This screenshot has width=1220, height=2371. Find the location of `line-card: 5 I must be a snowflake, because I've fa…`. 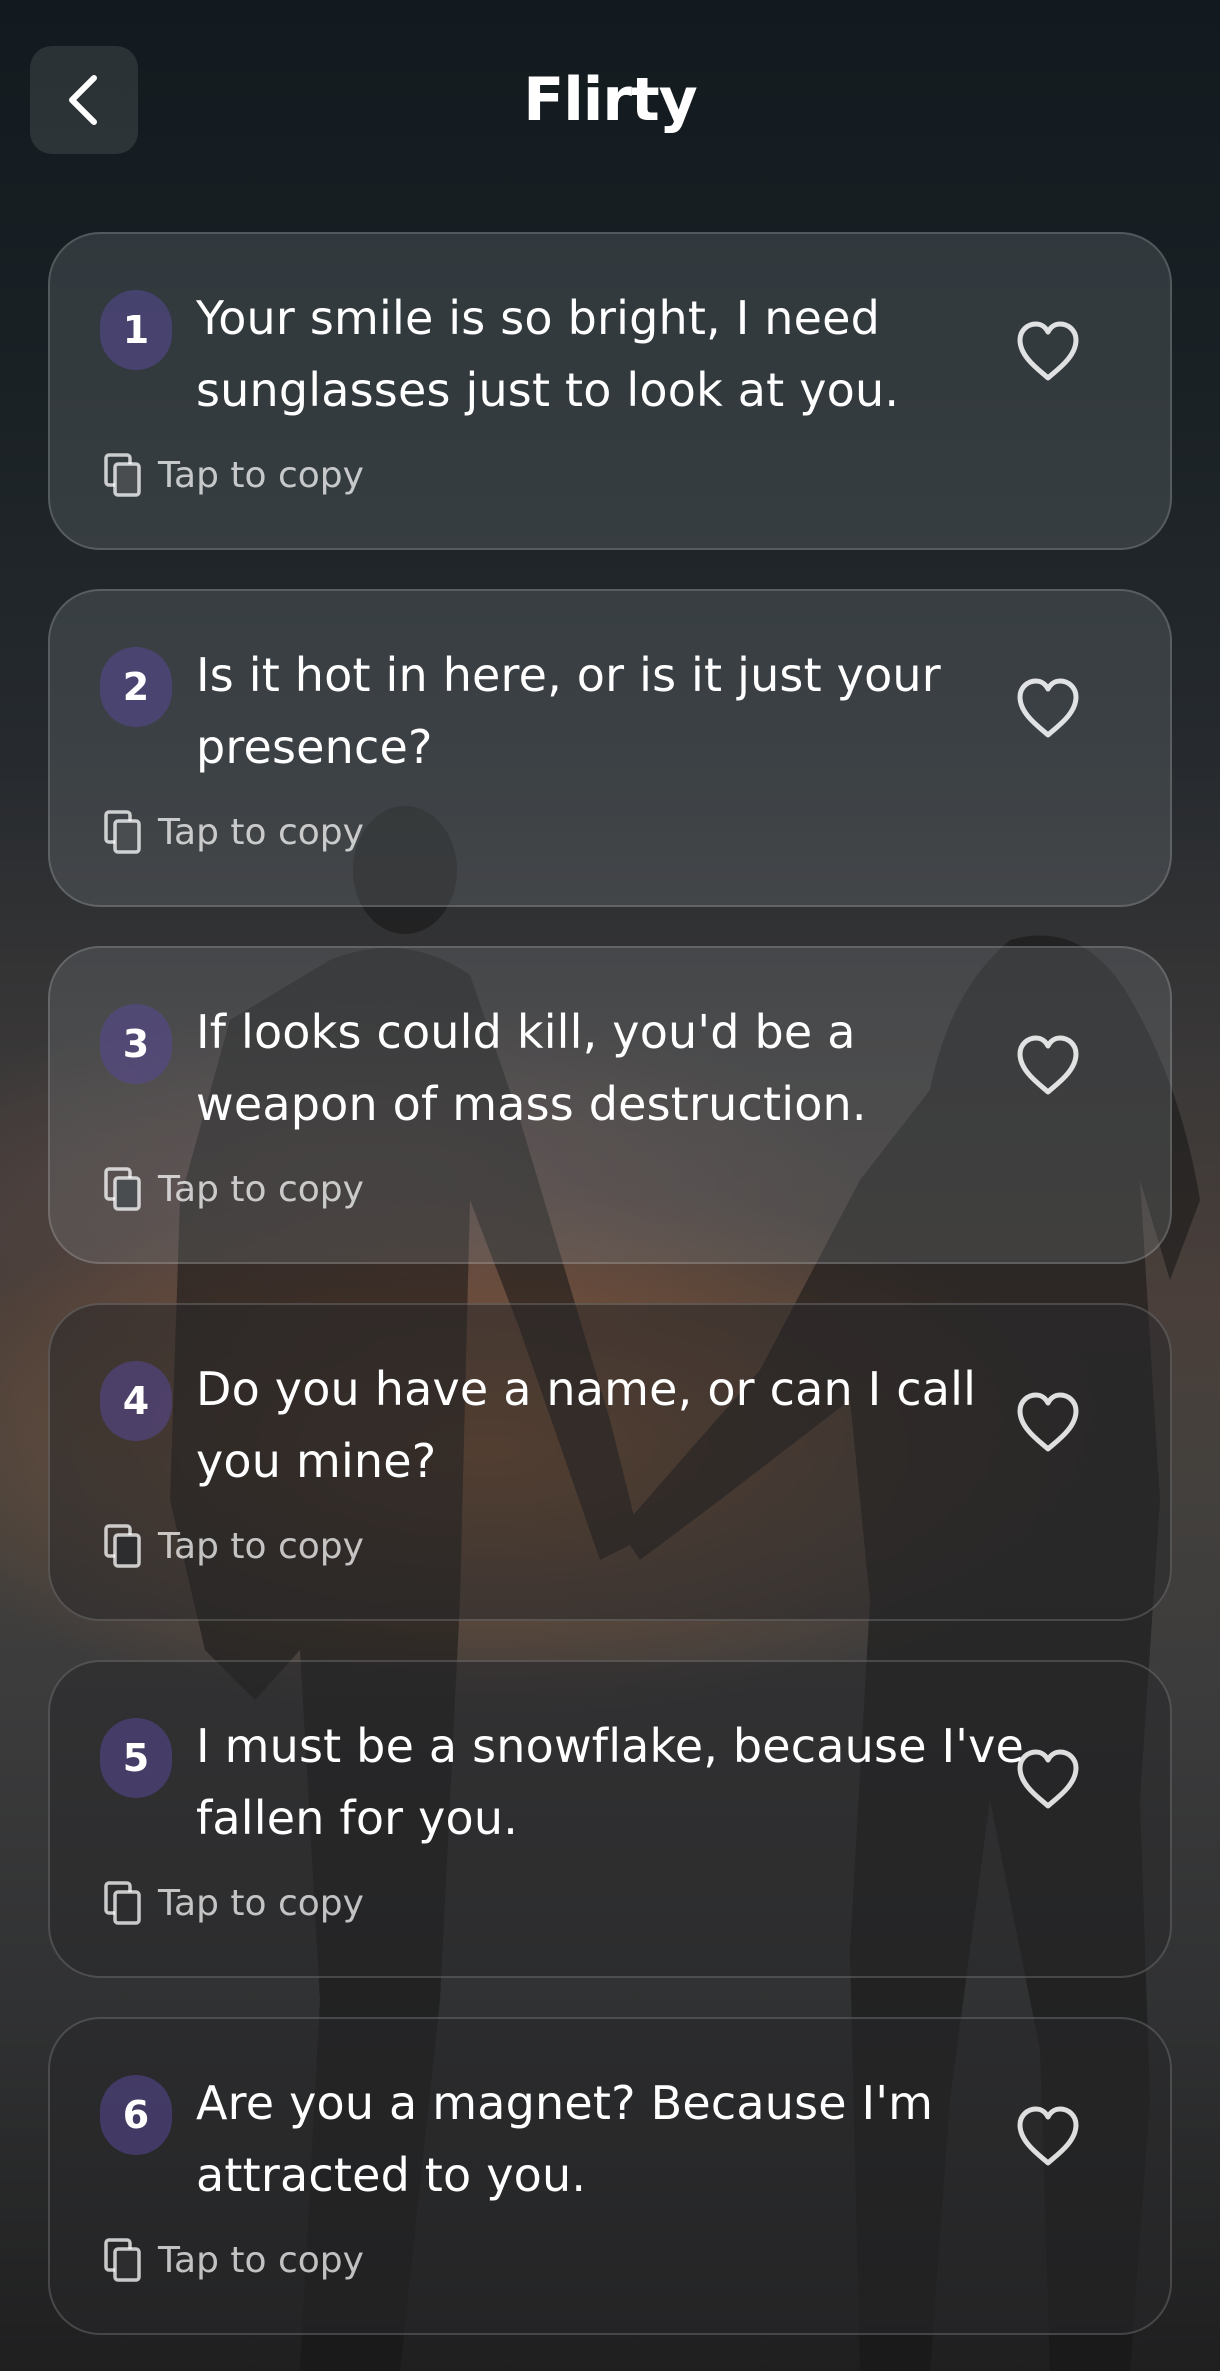

line-card: 5 I must be a snowflake, because I've fa… is located at coordinates (610, 1819).